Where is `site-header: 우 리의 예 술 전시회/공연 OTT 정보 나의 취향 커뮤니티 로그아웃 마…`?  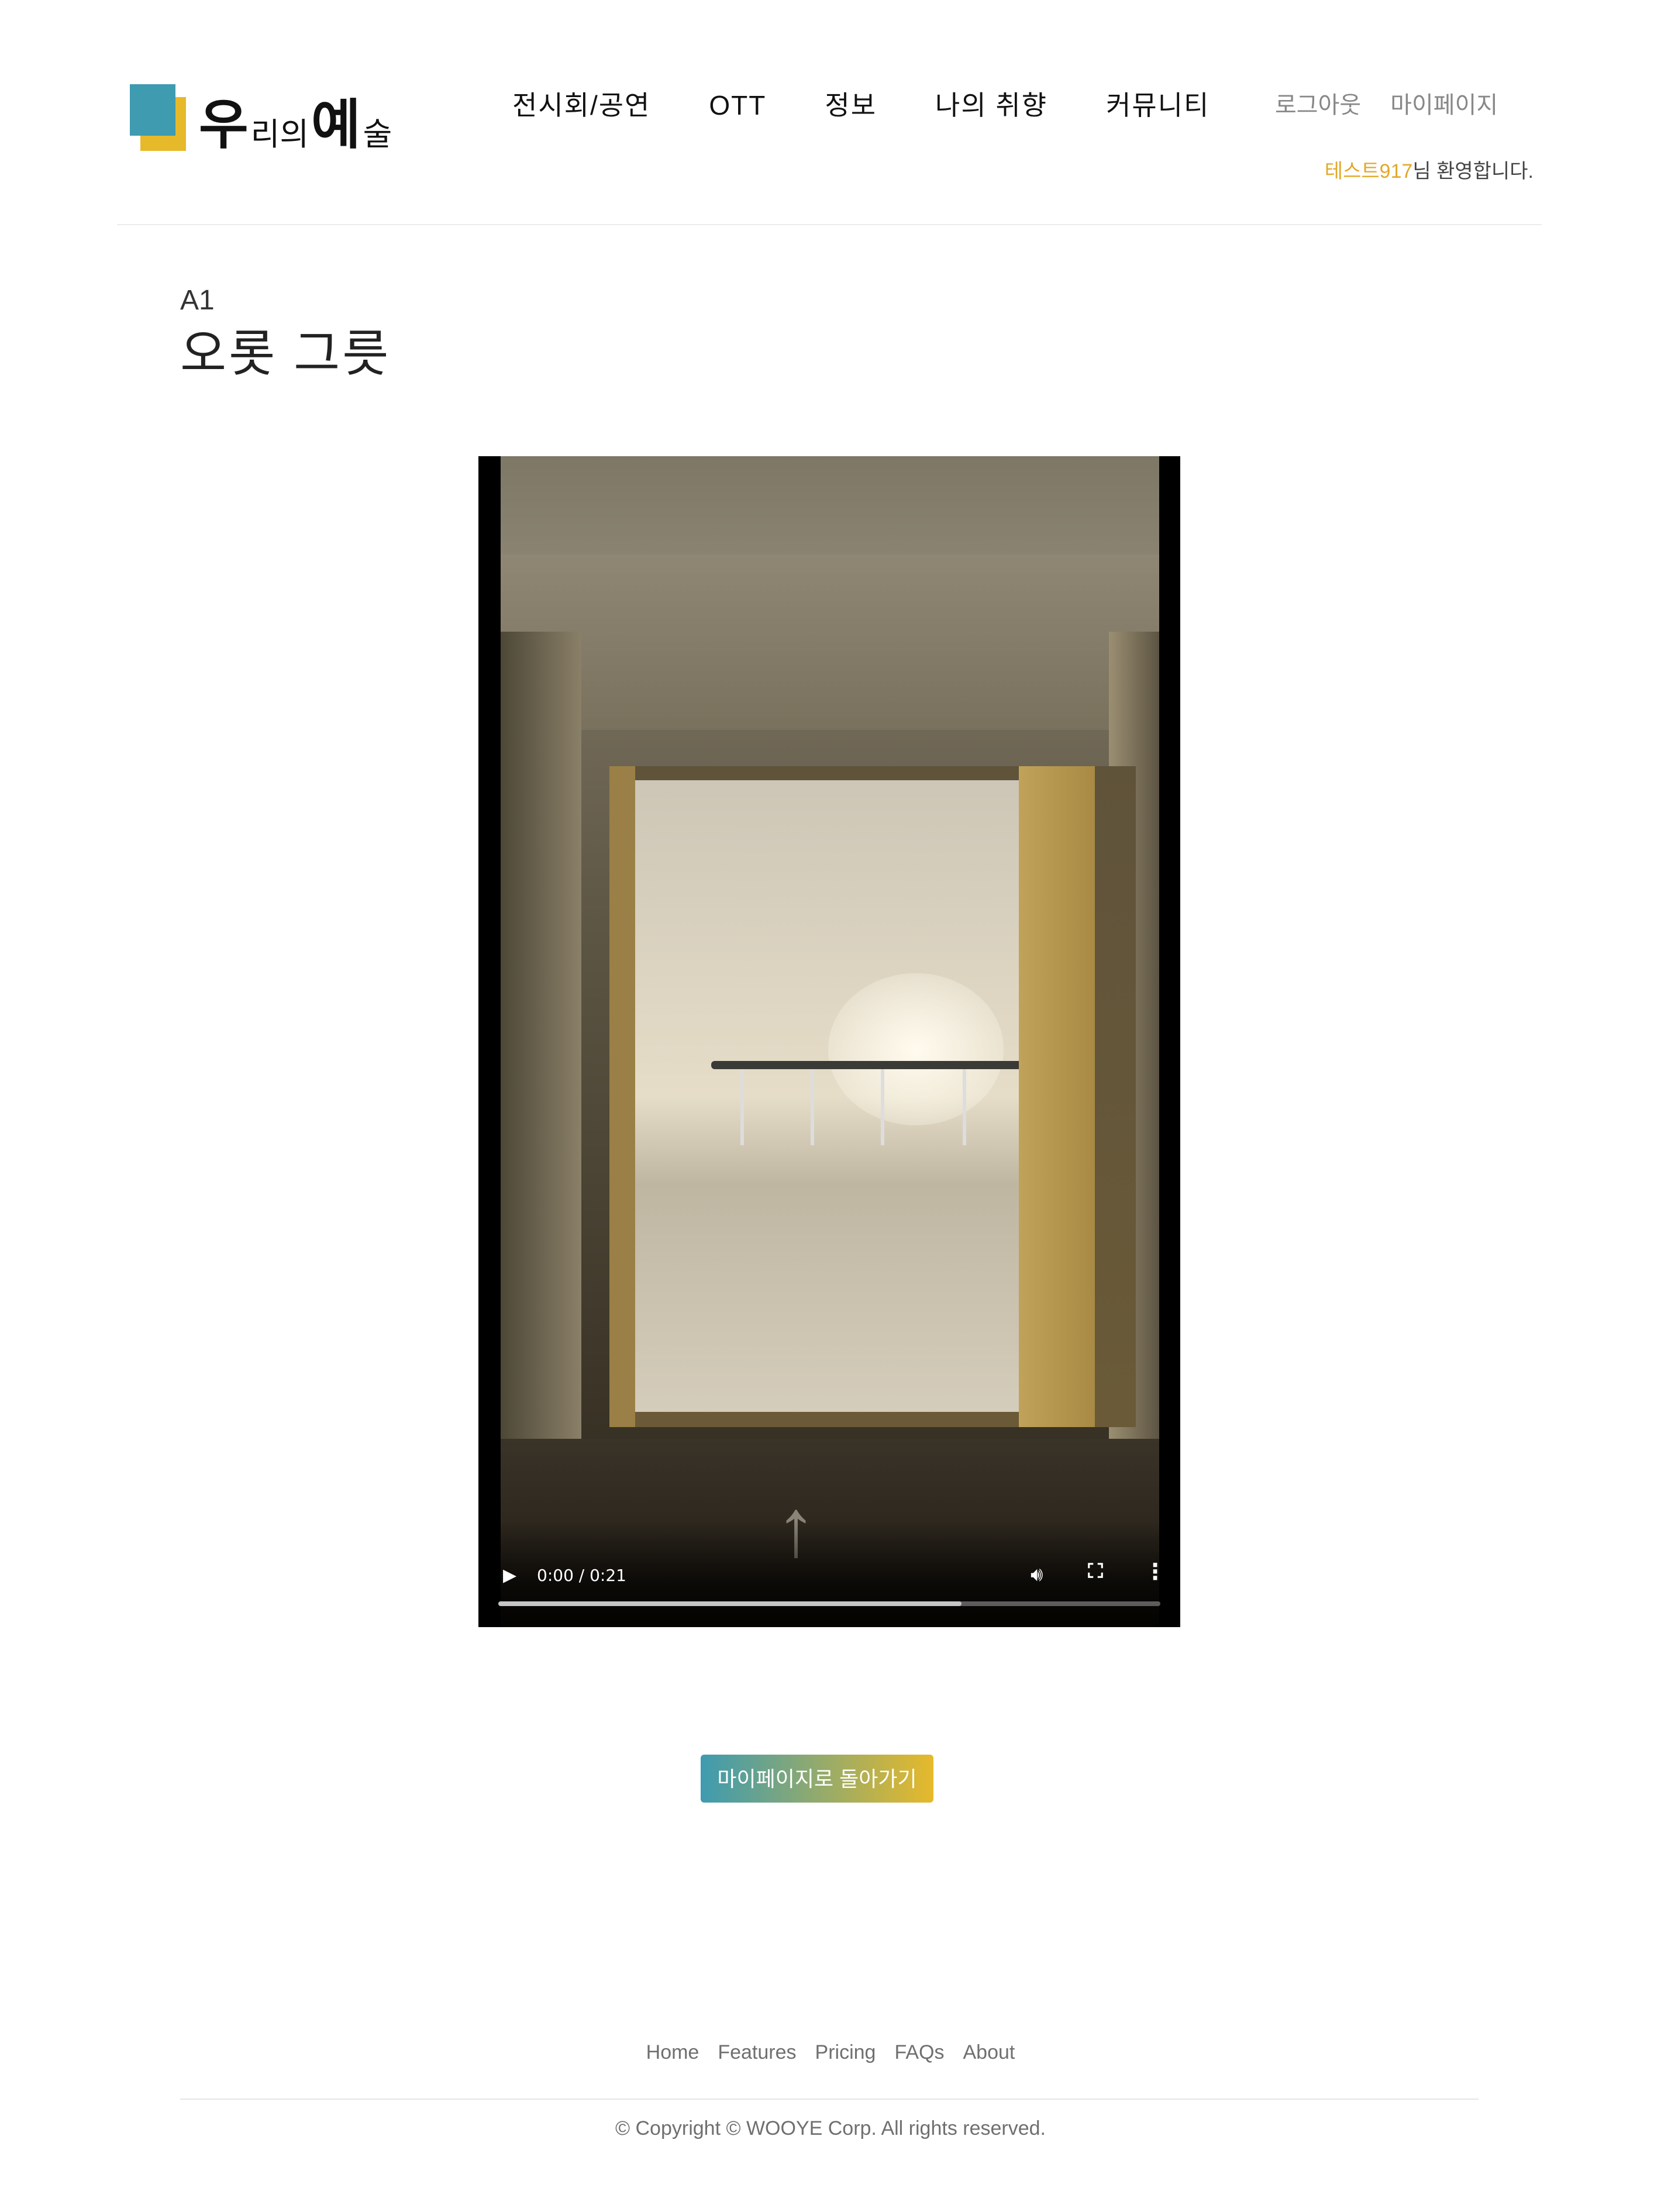 site-header: 우 리의 예 술 전시회/공연 OTT 정보 나의 취향 커뮤니티 로그아웃 마… is located at coordinates (831, 114).